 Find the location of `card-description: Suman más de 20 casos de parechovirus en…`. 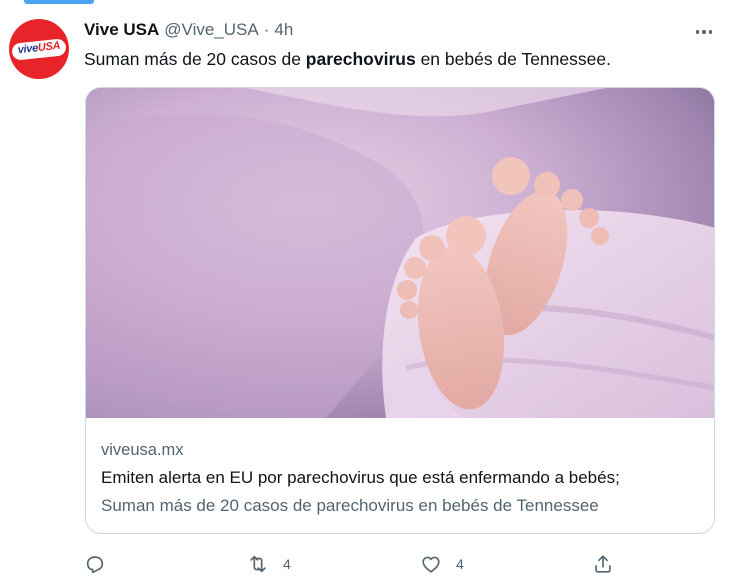

card-description: Suman más de 20 casos de parechovirus en… is located at coordinates (350, 505).